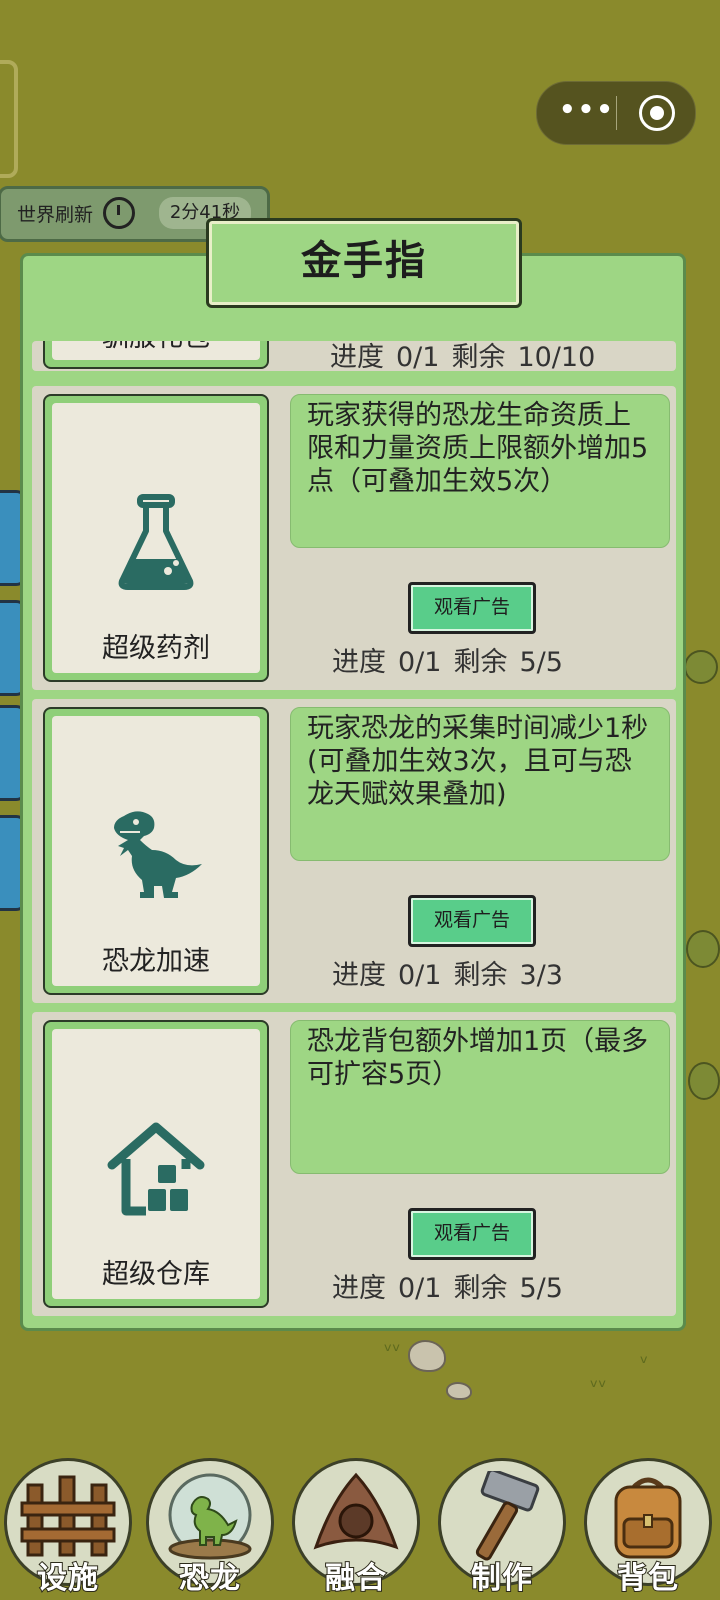  I want to click on target-close-icon, so click(657, 113).